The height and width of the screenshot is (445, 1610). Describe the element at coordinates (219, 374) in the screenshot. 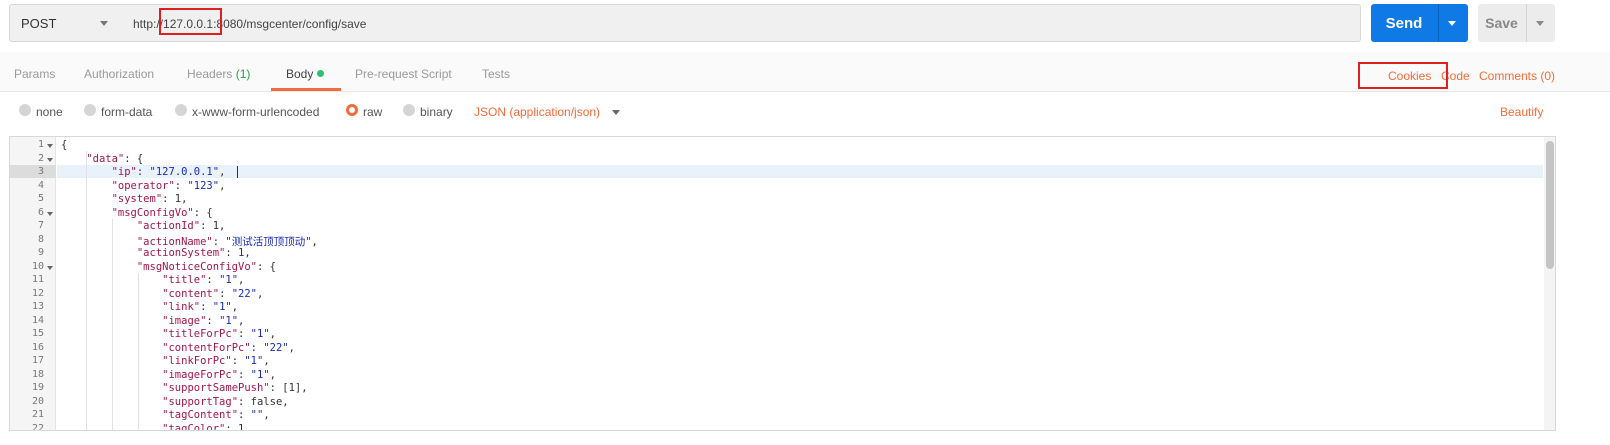

I see `code-line: "imageForPc": "1",` at that location.